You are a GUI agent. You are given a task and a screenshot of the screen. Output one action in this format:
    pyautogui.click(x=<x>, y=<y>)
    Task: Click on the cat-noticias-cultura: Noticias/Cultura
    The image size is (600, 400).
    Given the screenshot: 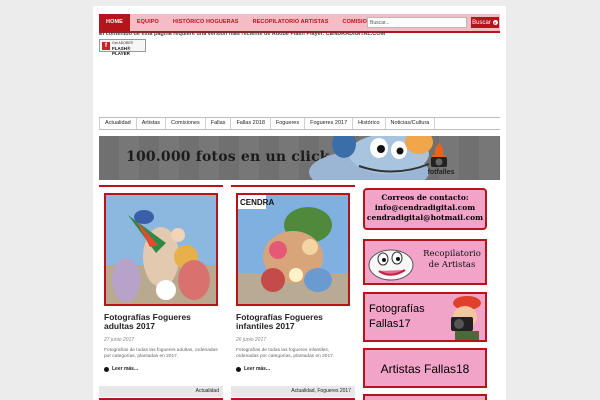 What is the action you would take?
    pyautogui.click(x=411, y=123)
    